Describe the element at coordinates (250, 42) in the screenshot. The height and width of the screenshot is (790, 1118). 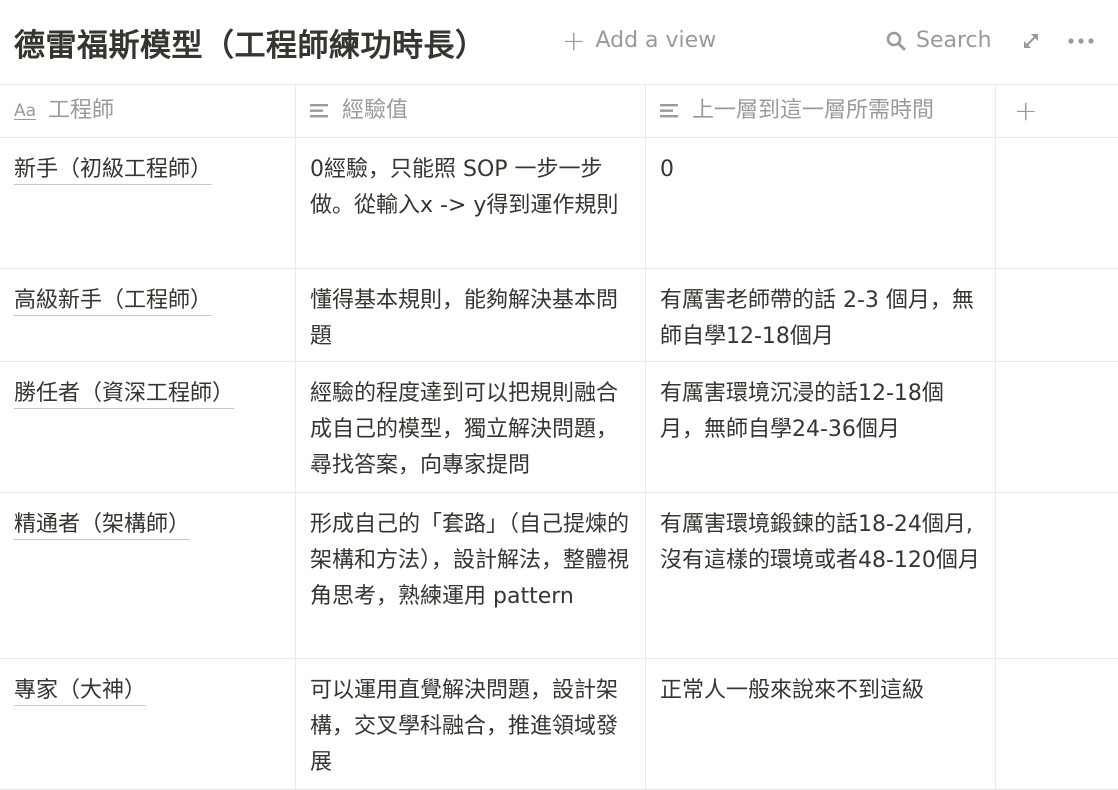
I see `database-title: 德雷福斯模型（工程師練功時長）` at that location.